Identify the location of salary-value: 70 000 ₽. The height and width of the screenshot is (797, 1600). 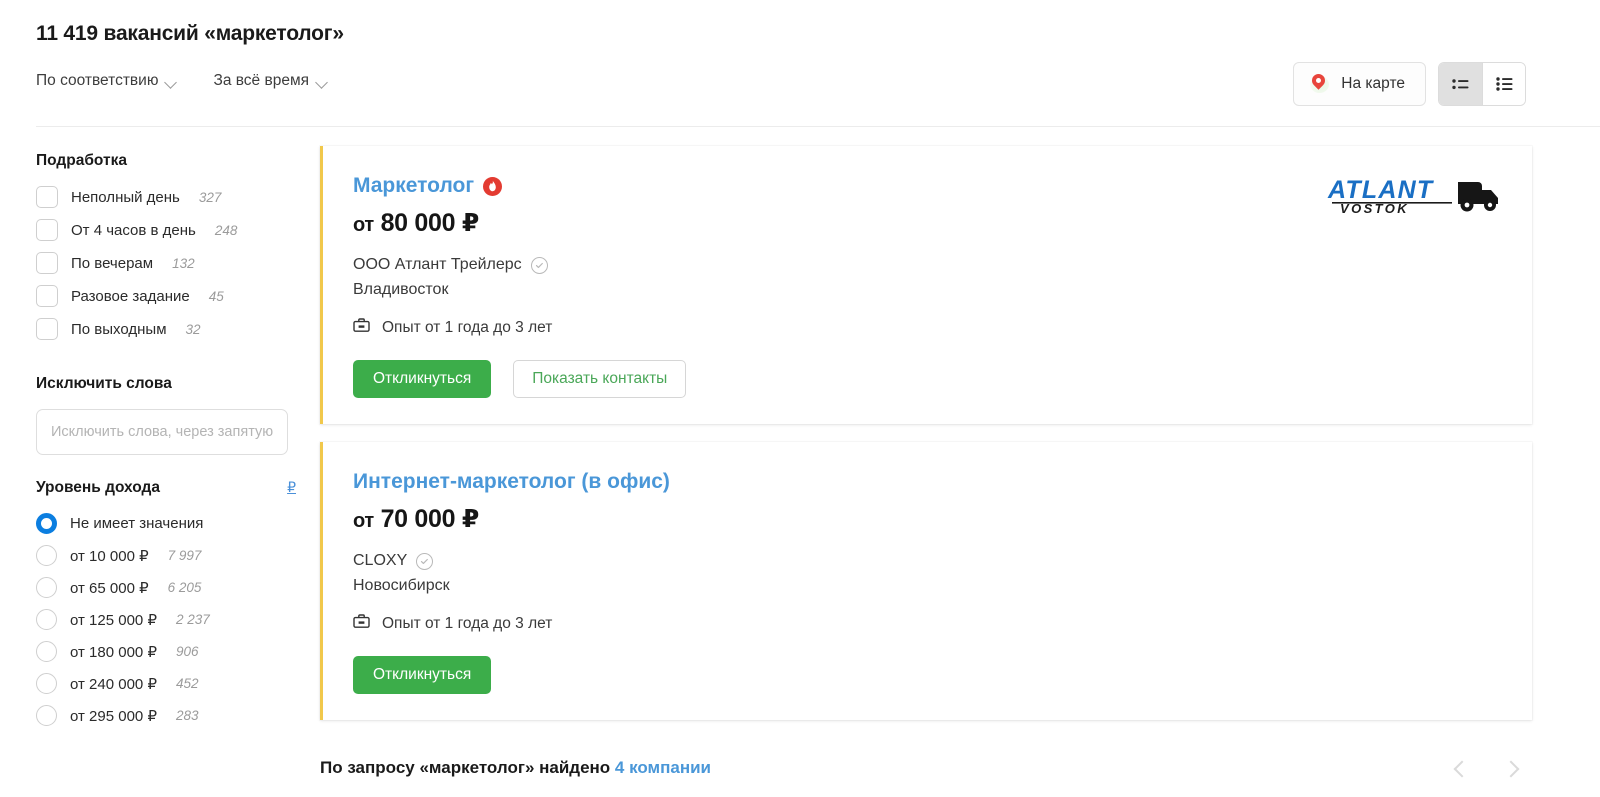
(430, 519).